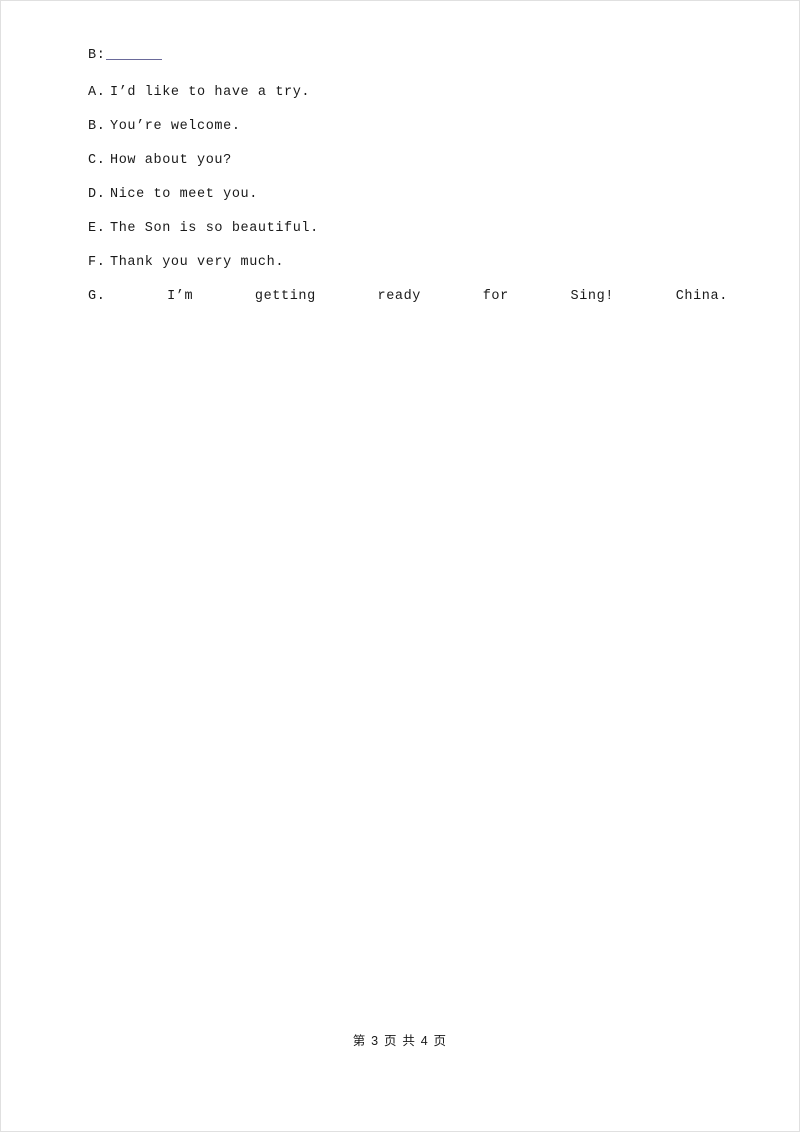  I want to click on option-text-a: I’d like to have a try., so click(210, 92).